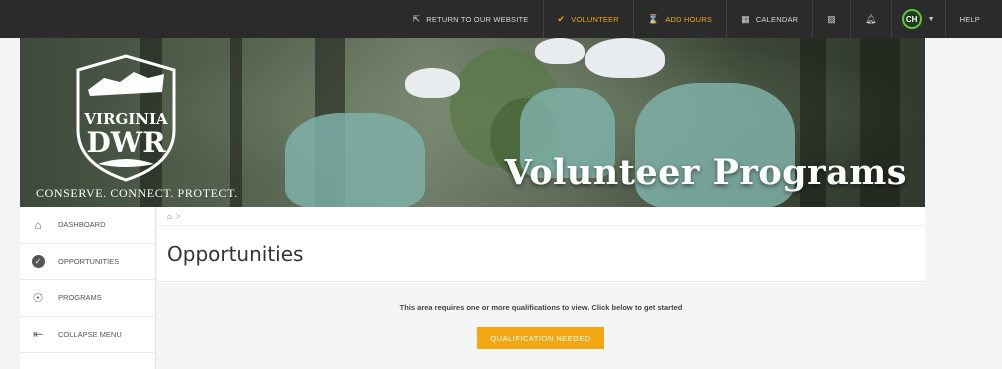  I want to click on volunteer-link: ✔ VOLUNTEER, so click(587, 19).